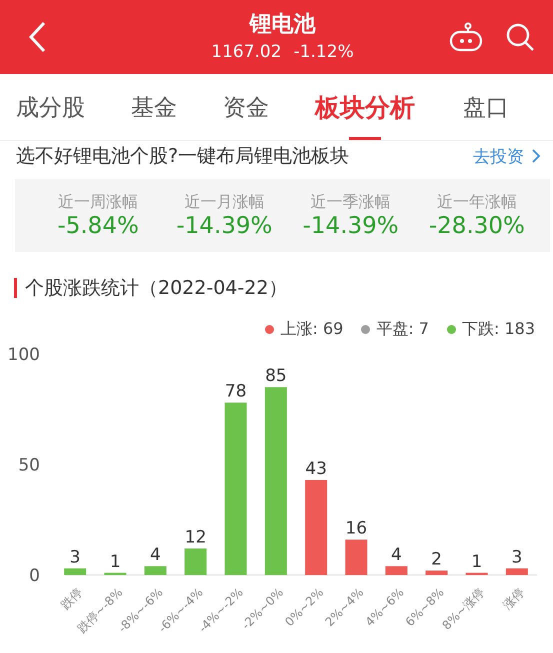 This screenshot has width=553, height=653. What do you see at coordinates (15, 288) in the screenshot?
I see `section-marker` at bounding box center [15, 288].